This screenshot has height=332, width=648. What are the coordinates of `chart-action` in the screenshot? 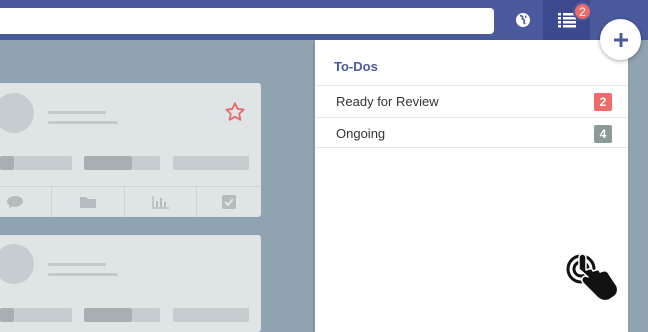 It's located at (160, 202).